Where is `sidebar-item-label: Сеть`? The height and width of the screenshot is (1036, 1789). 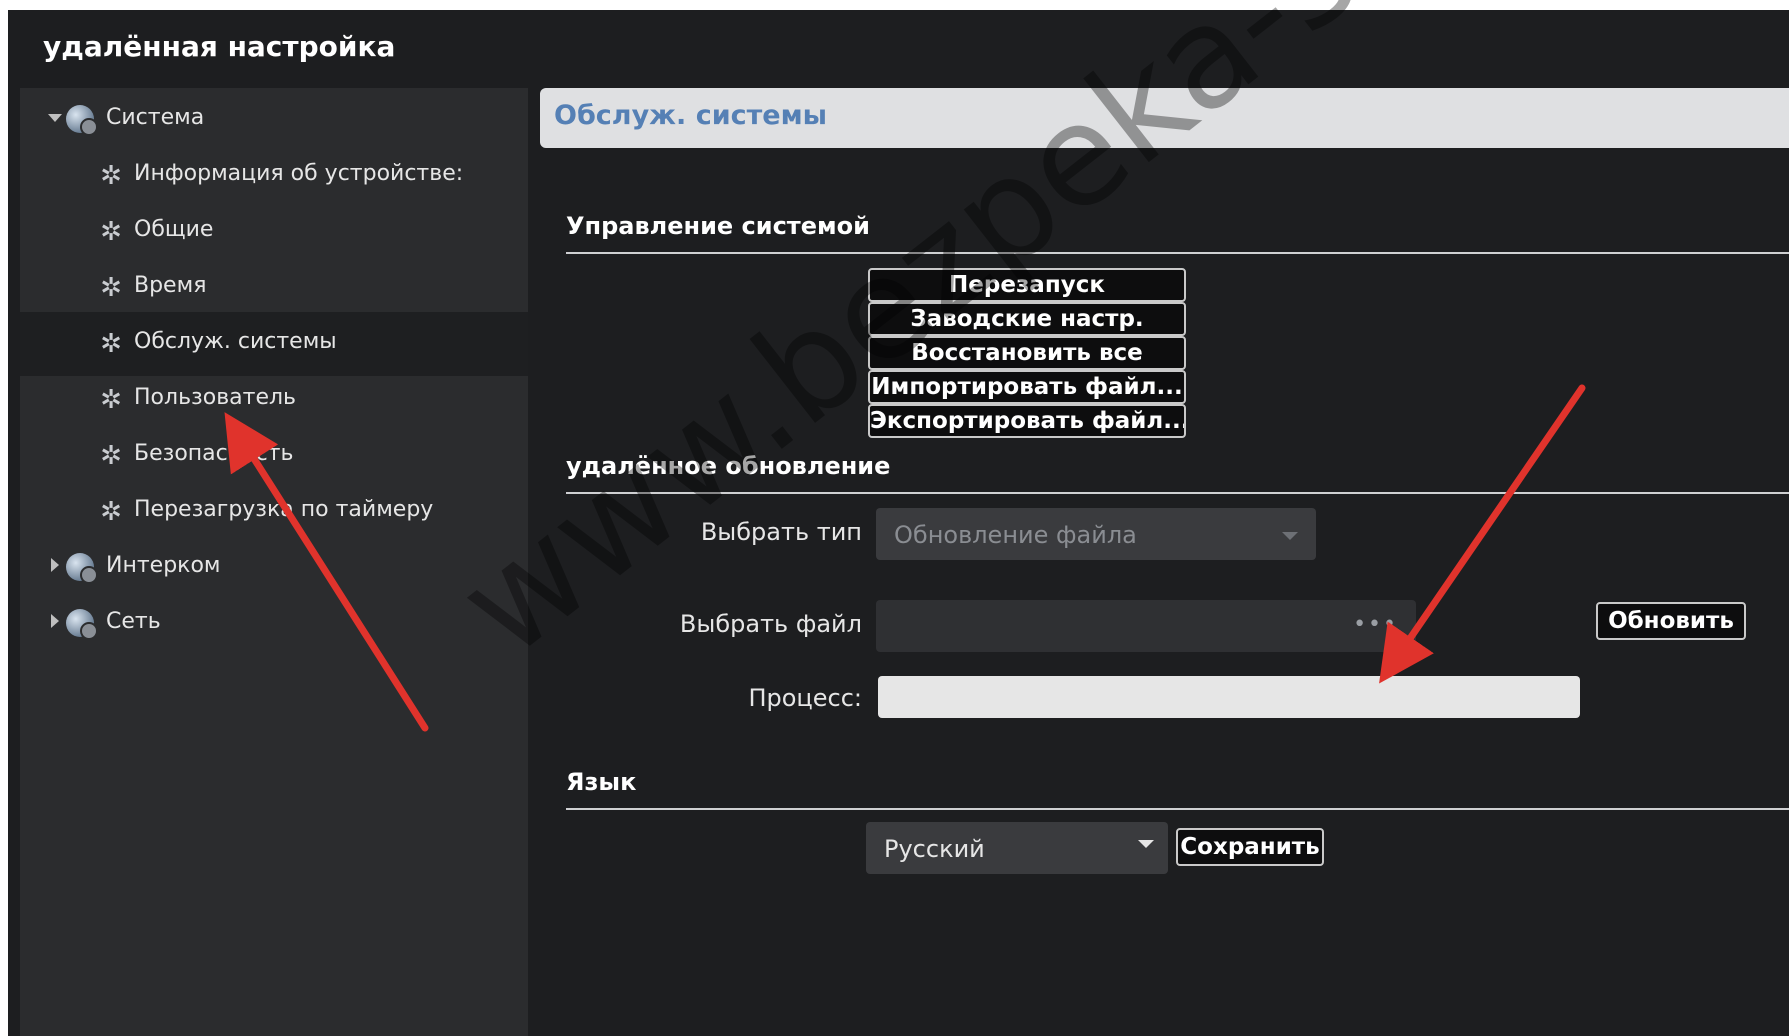 sidebar-item-label: Сеть is located at coordinates (133, 621).